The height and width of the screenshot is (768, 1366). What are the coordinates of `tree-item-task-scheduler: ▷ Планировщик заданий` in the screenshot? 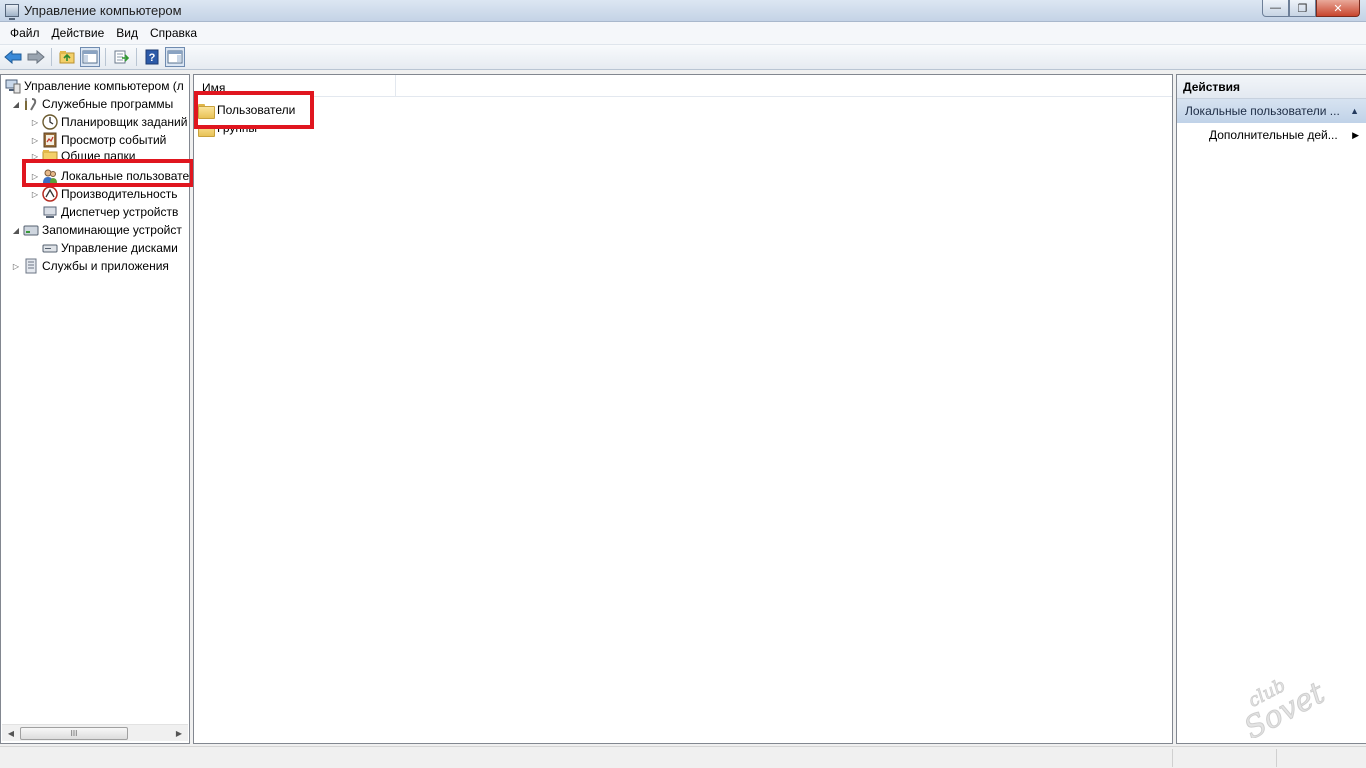 It's located at (108, 122).